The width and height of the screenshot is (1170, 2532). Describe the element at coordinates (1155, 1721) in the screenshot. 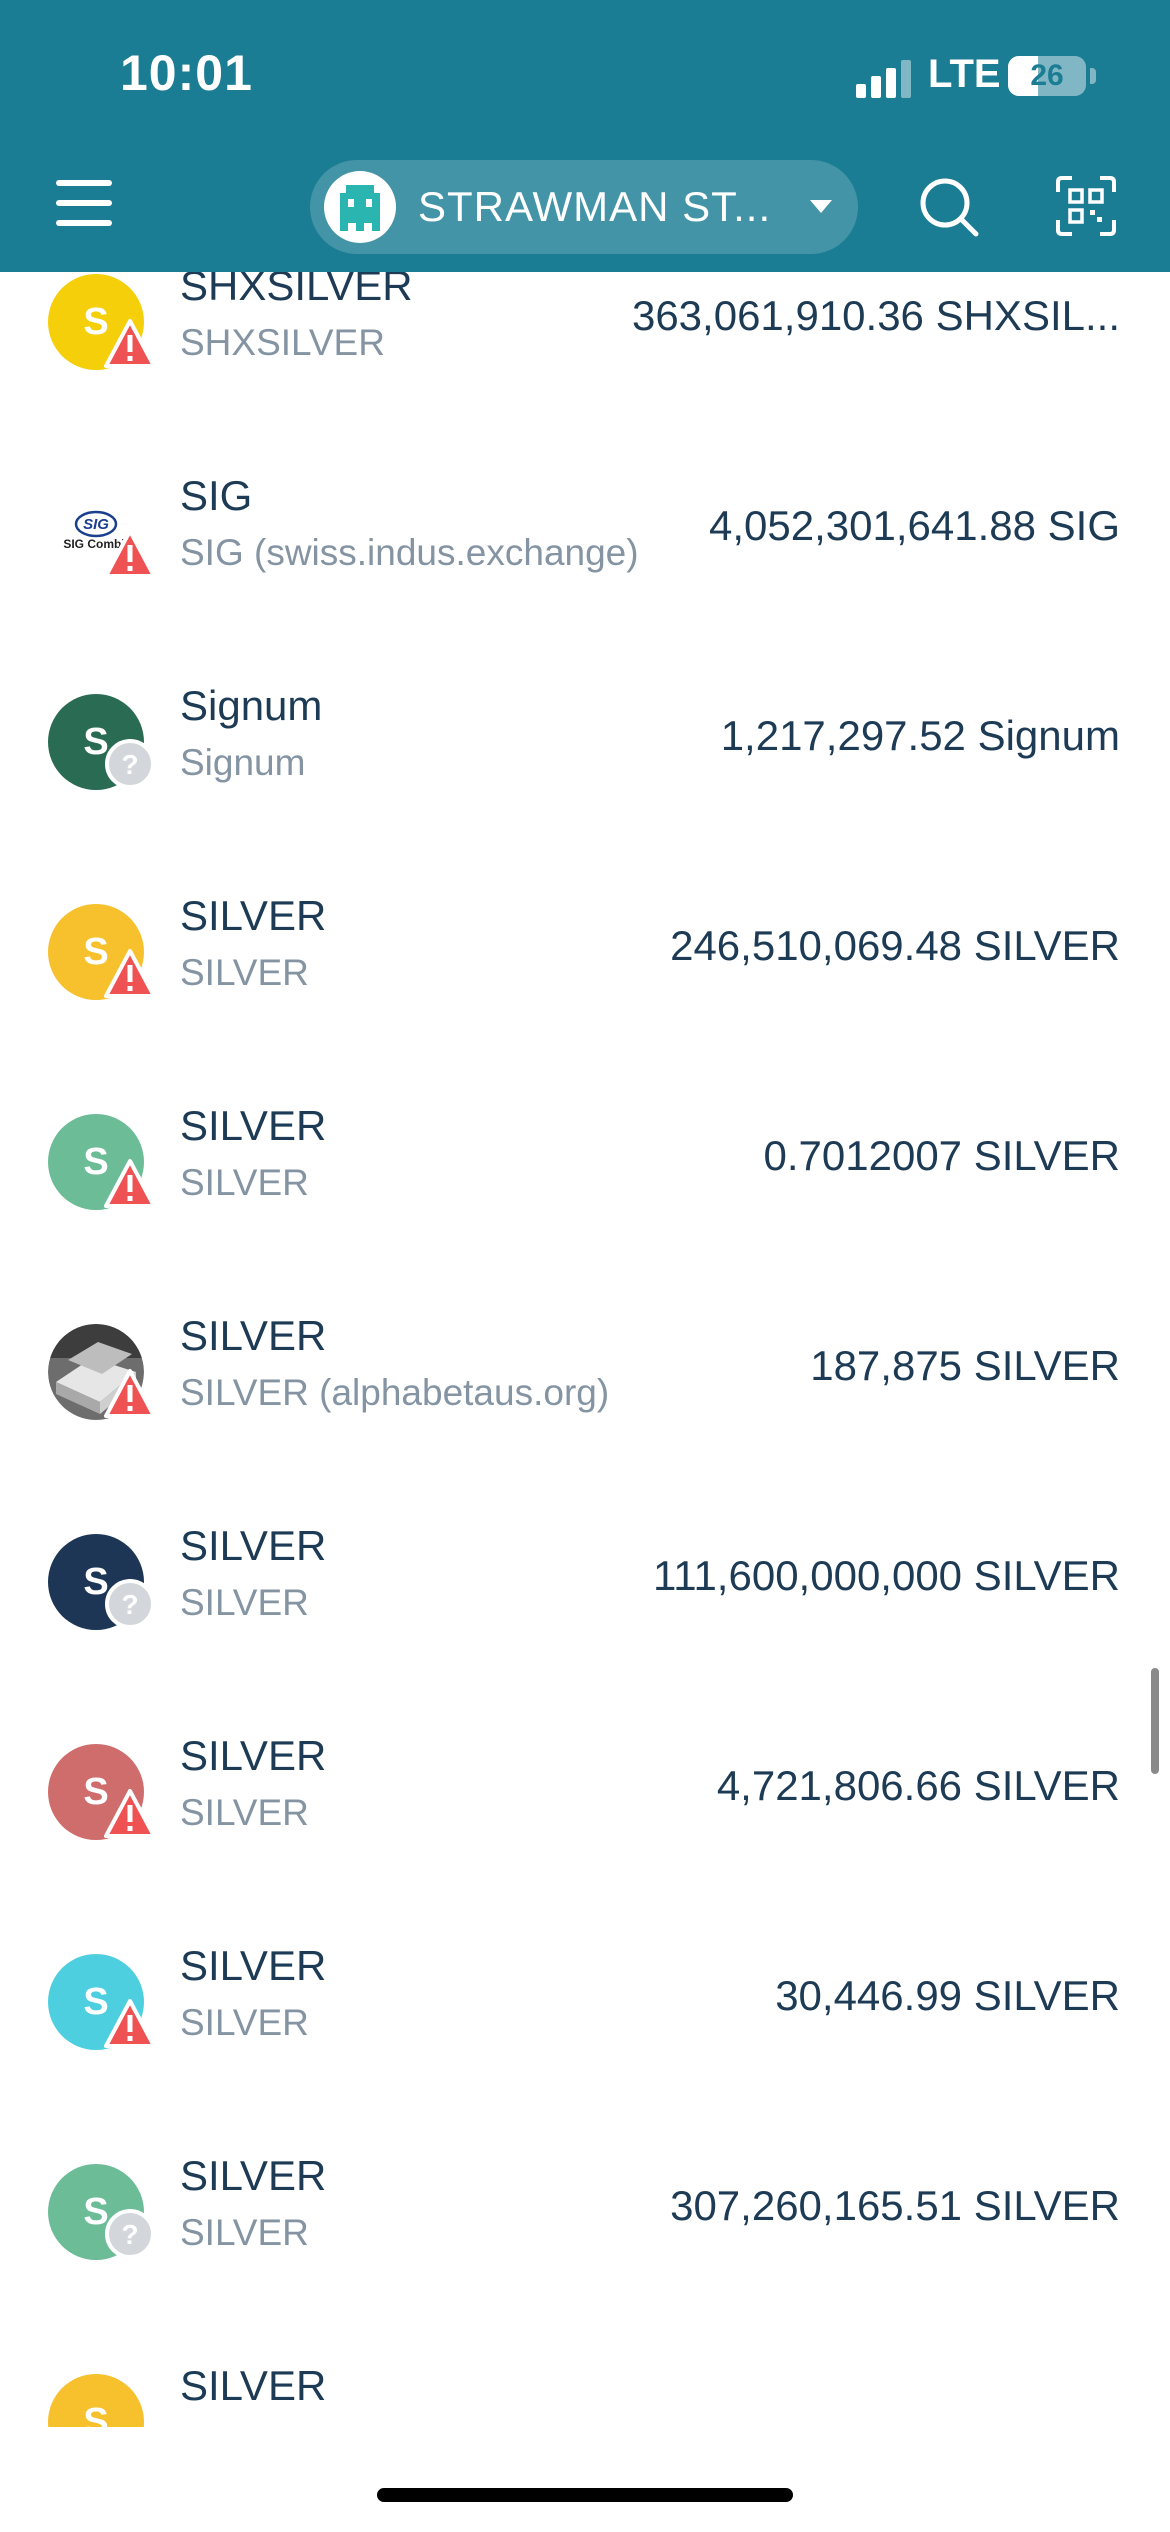

I see `scrollbar` at that location.